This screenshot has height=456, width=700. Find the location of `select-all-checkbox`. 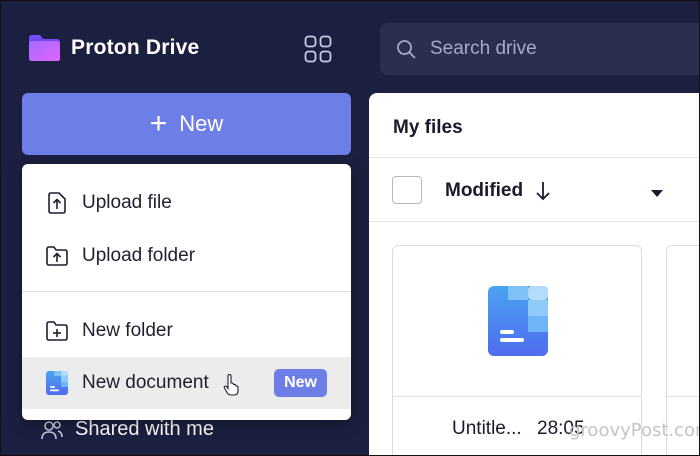

select-all-checkbox is located at coordinates (407, 190).